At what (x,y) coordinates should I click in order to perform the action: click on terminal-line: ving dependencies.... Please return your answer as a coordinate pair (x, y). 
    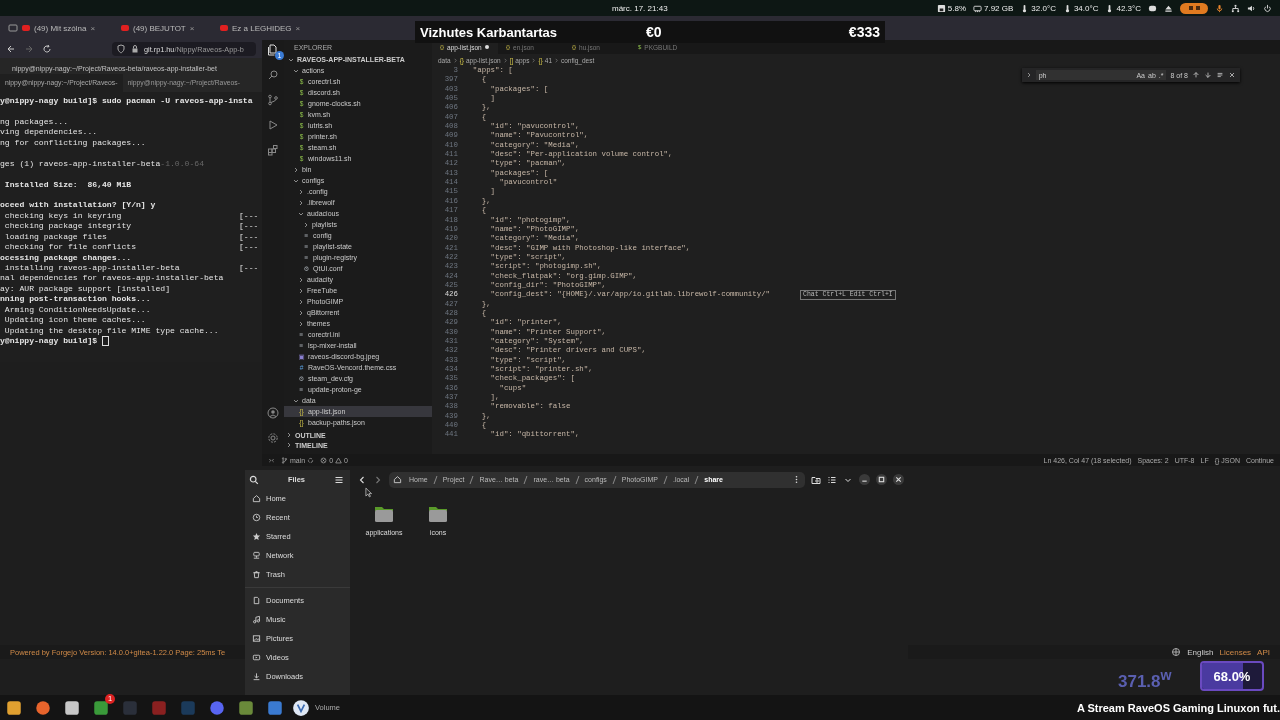
    Looking at the image, I should click on (49, 132).